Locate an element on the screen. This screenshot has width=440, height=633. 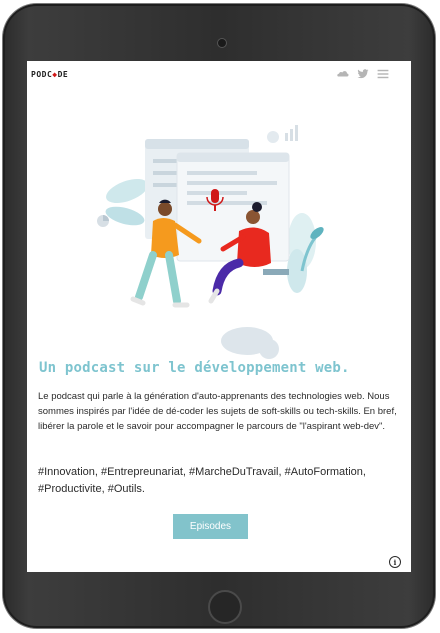
info-icon: i is located at coordinates (395, 562).